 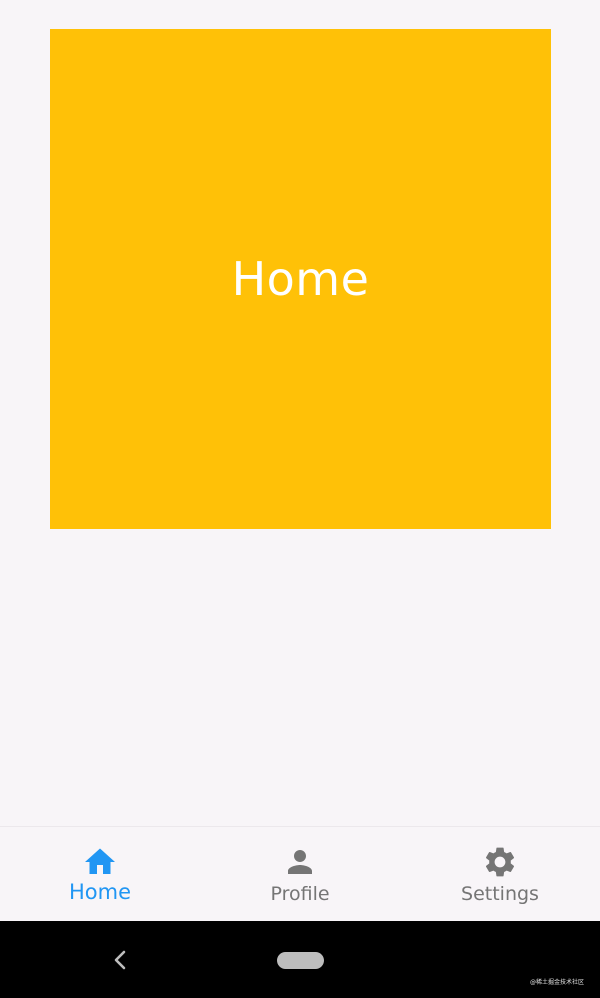 What do you see at coordinates (99, 892) in the screenshot?
I see `nav-item-label: Home` at bounding box center [99, 892].